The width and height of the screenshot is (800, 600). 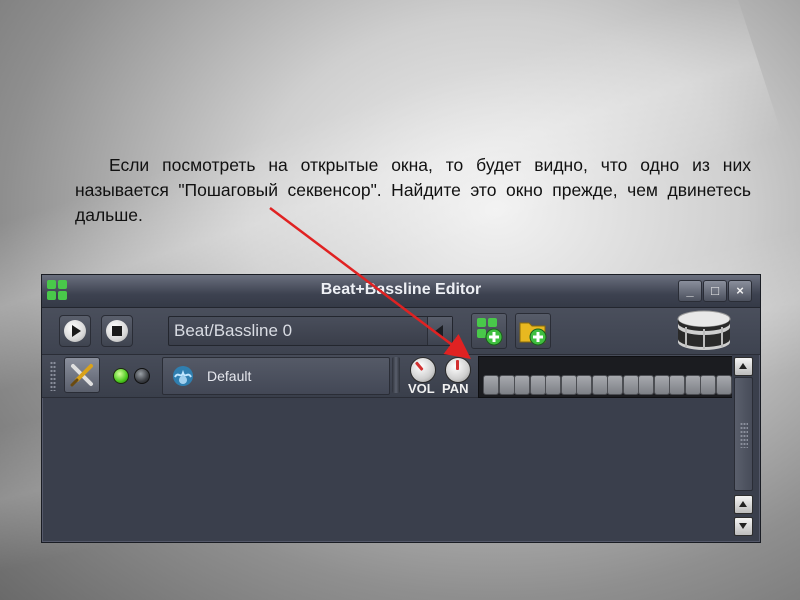 What do you see at coordinates (183, 376) in the screenshot?
I see `instrument-plugin-icon` at bounding box center [183, 376].